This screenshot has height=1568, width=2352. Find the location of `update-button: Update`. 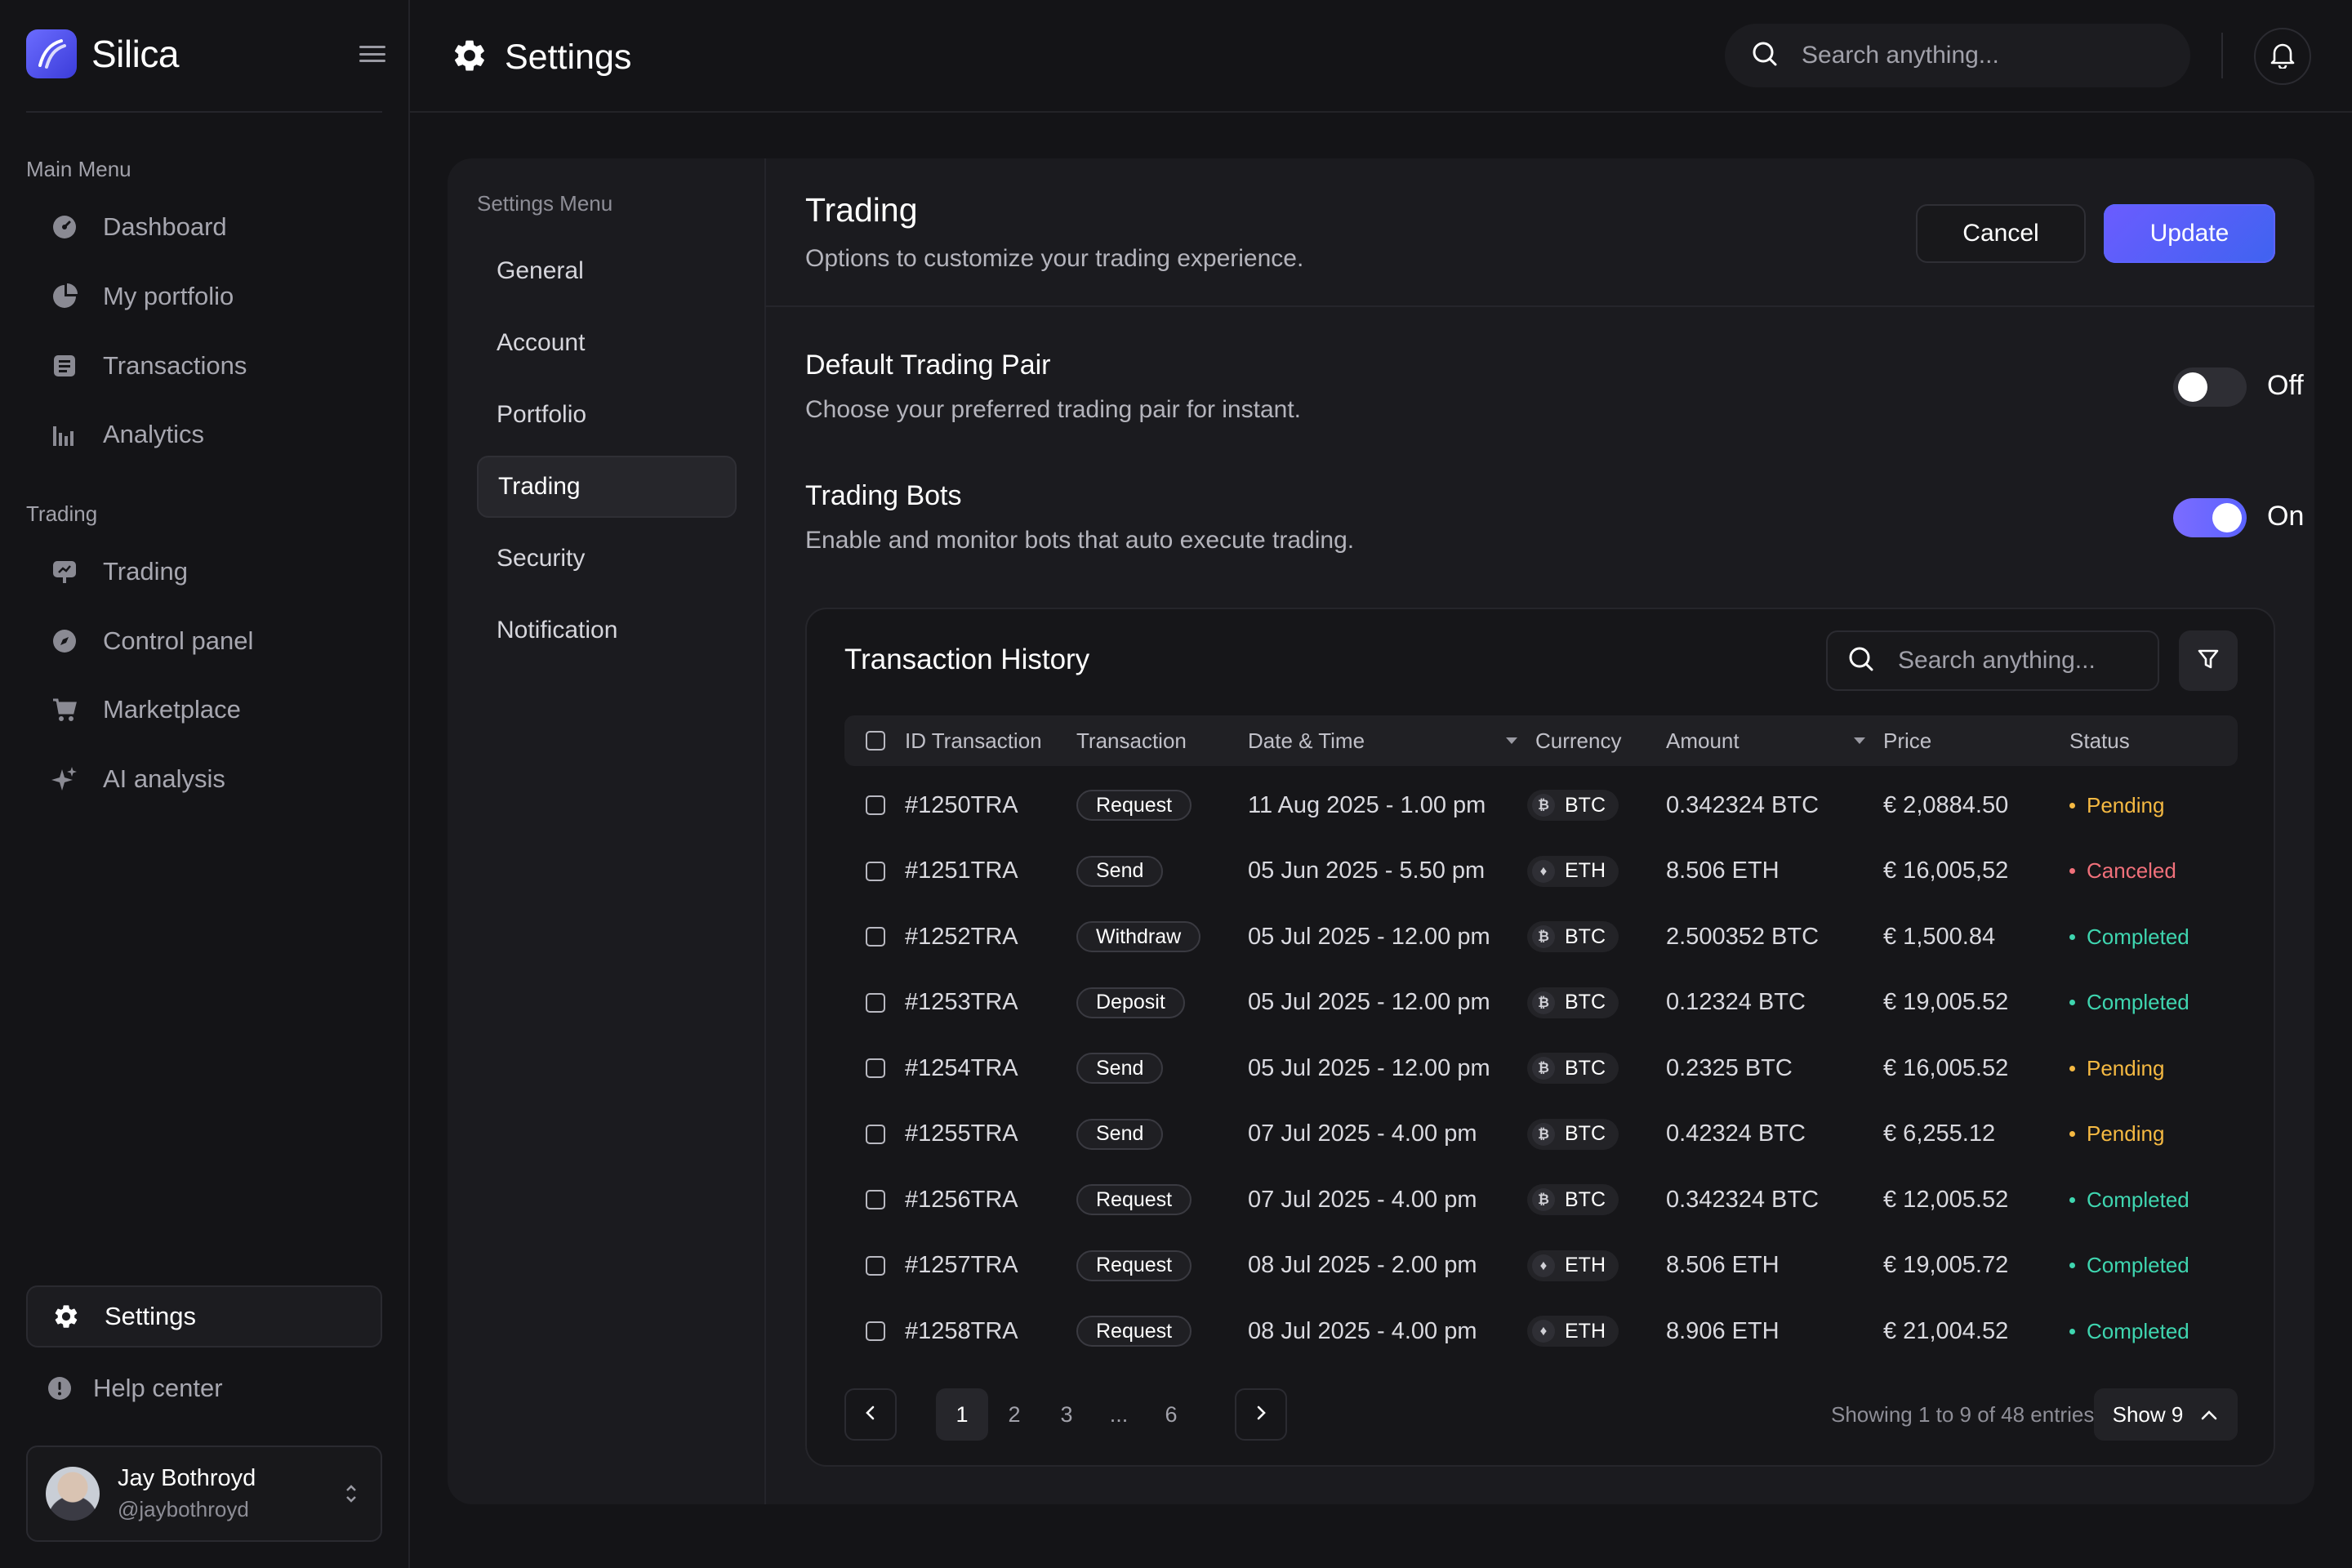

update-button: Update is located at coordinates (2189, 233).